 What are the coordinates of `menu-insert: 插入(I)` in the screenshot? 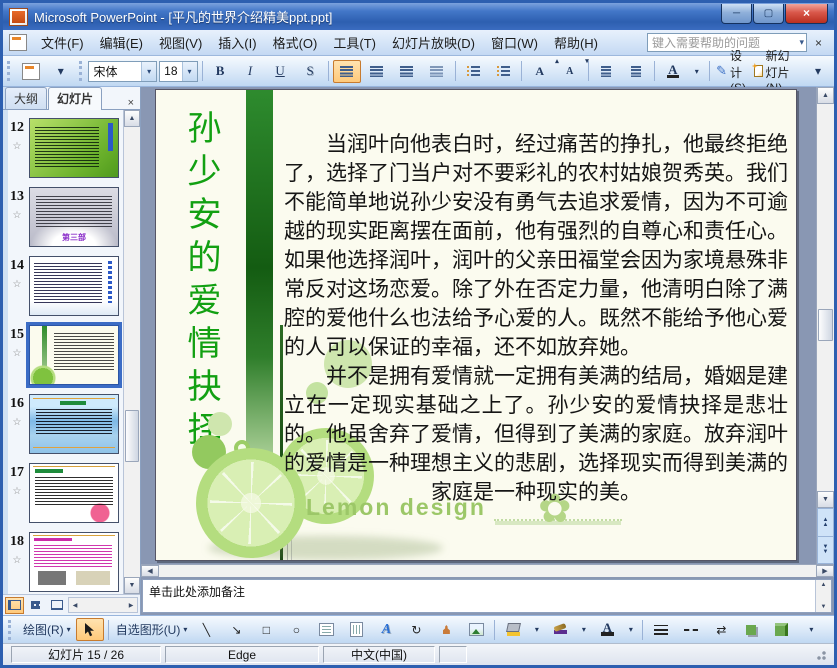 It's located at (237, 42).